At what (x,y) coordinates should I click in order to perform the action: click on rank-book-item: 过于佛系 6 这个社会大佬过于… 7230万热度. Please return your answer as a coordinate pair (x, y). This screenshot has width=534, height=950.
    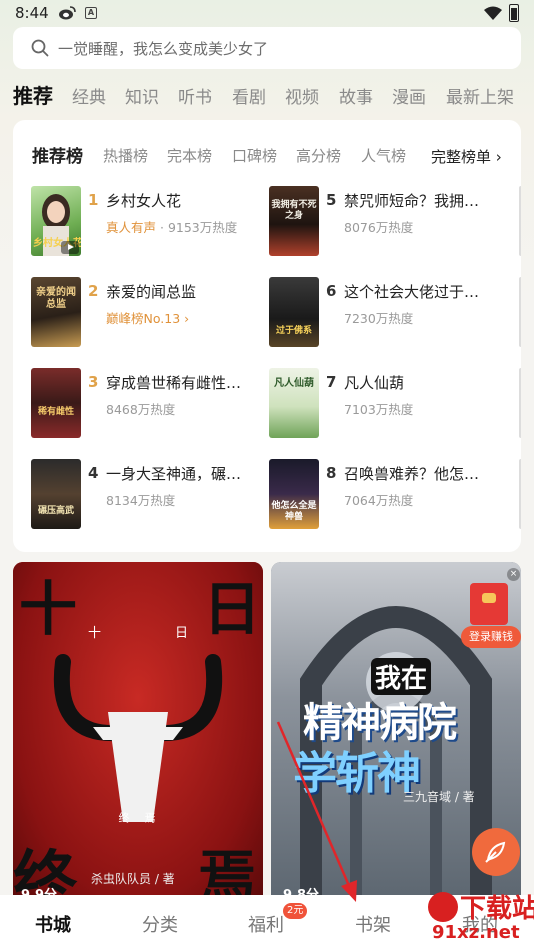
    Looking at the image, I should click on (387, 312).